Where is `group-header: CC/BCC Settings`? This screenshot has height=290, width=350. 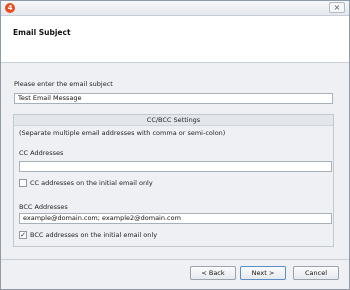
group-header: CC/BCC Settings is located at coordinates (173, 120).